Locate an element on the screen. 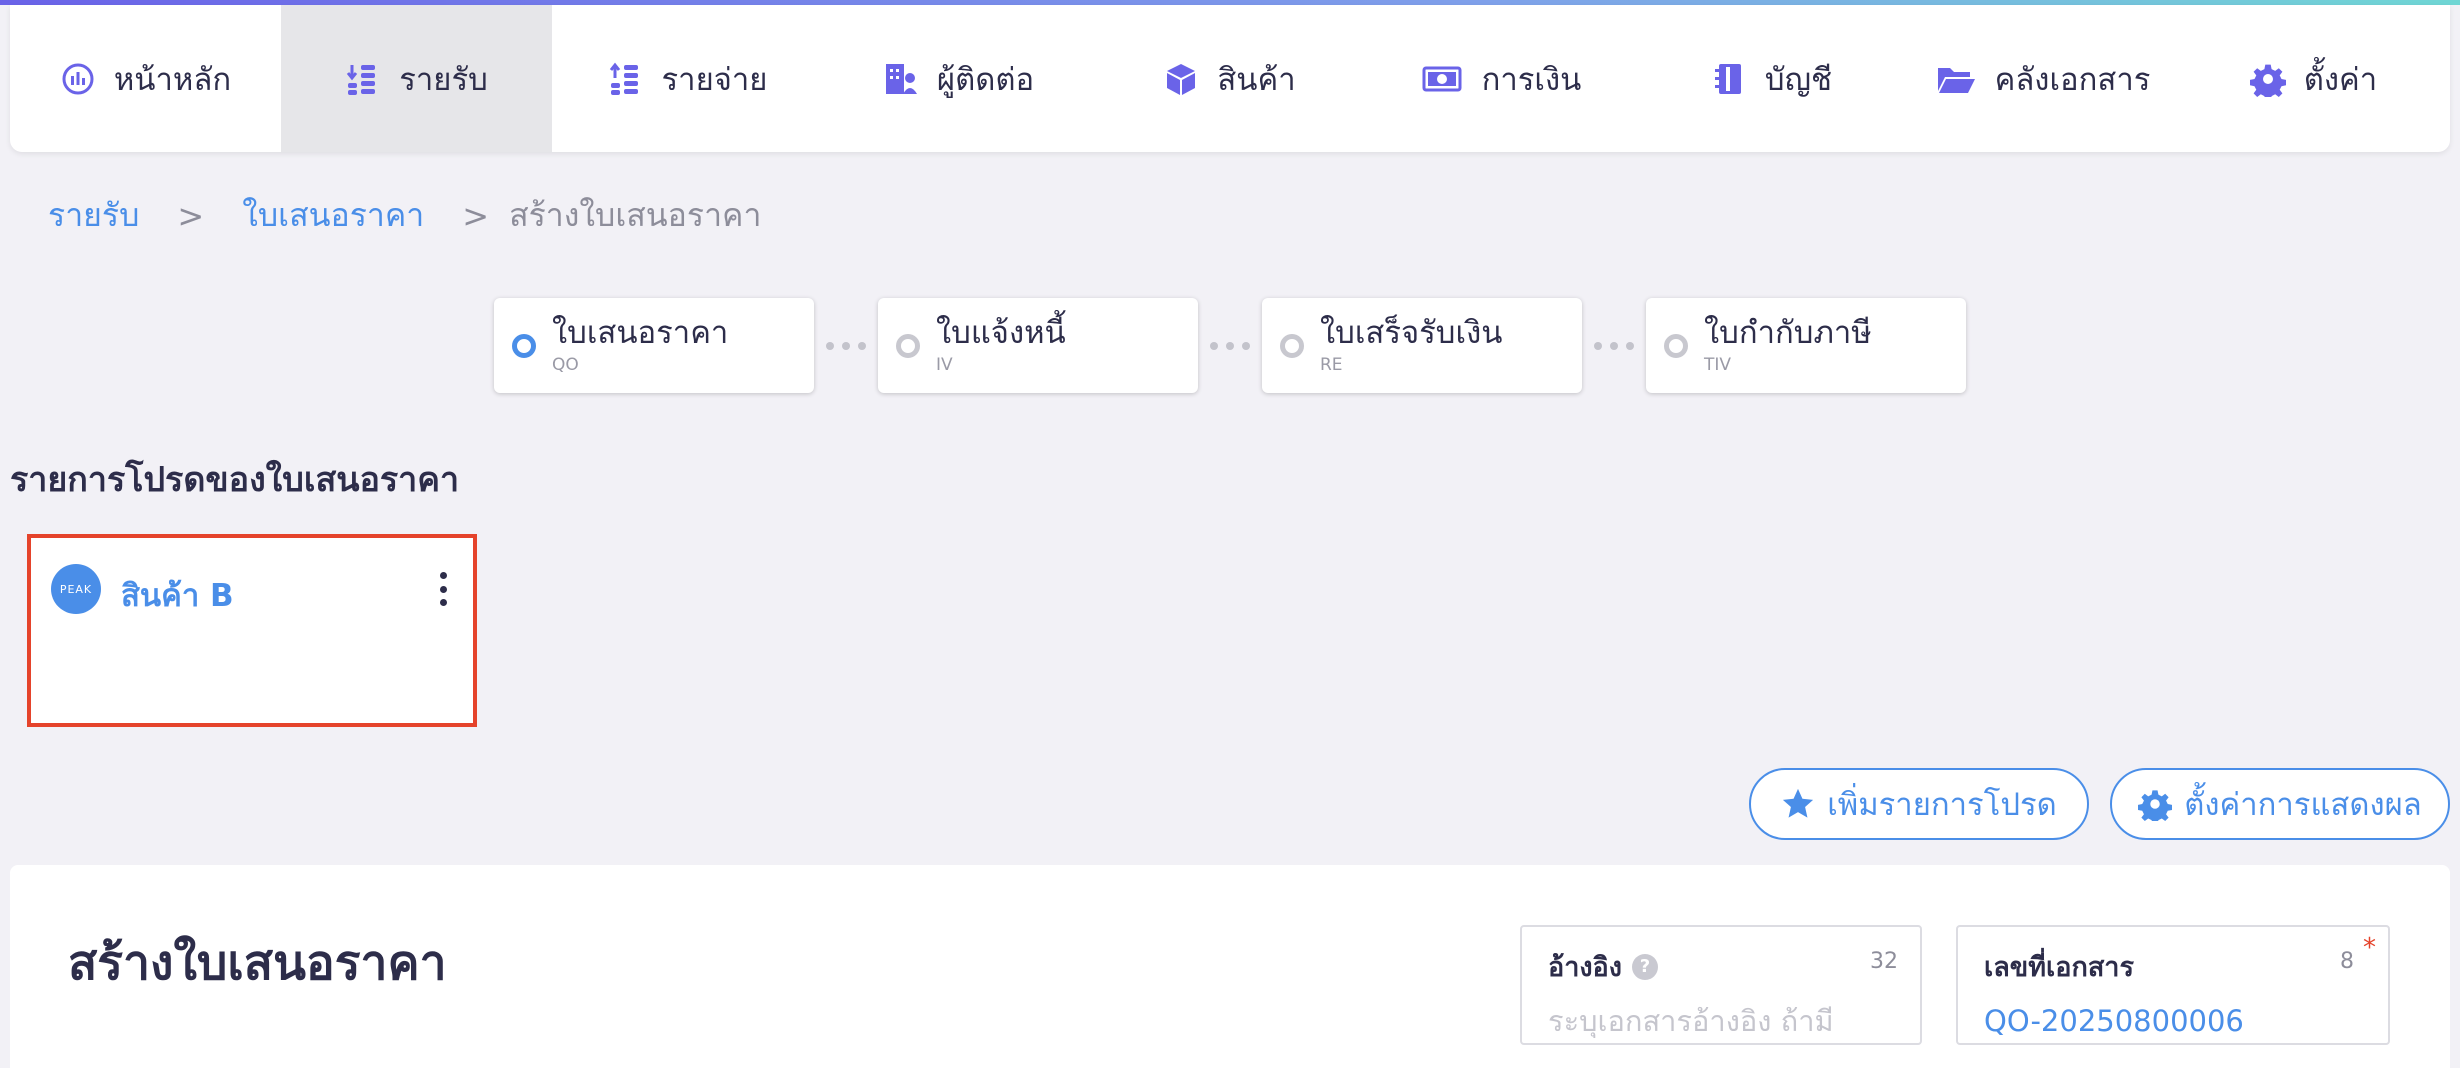 This screenshot has height=1068, width=2460. flow-step-invoice: ใบแจ้งหนี้ IV is located at coordinates (1038, 345).